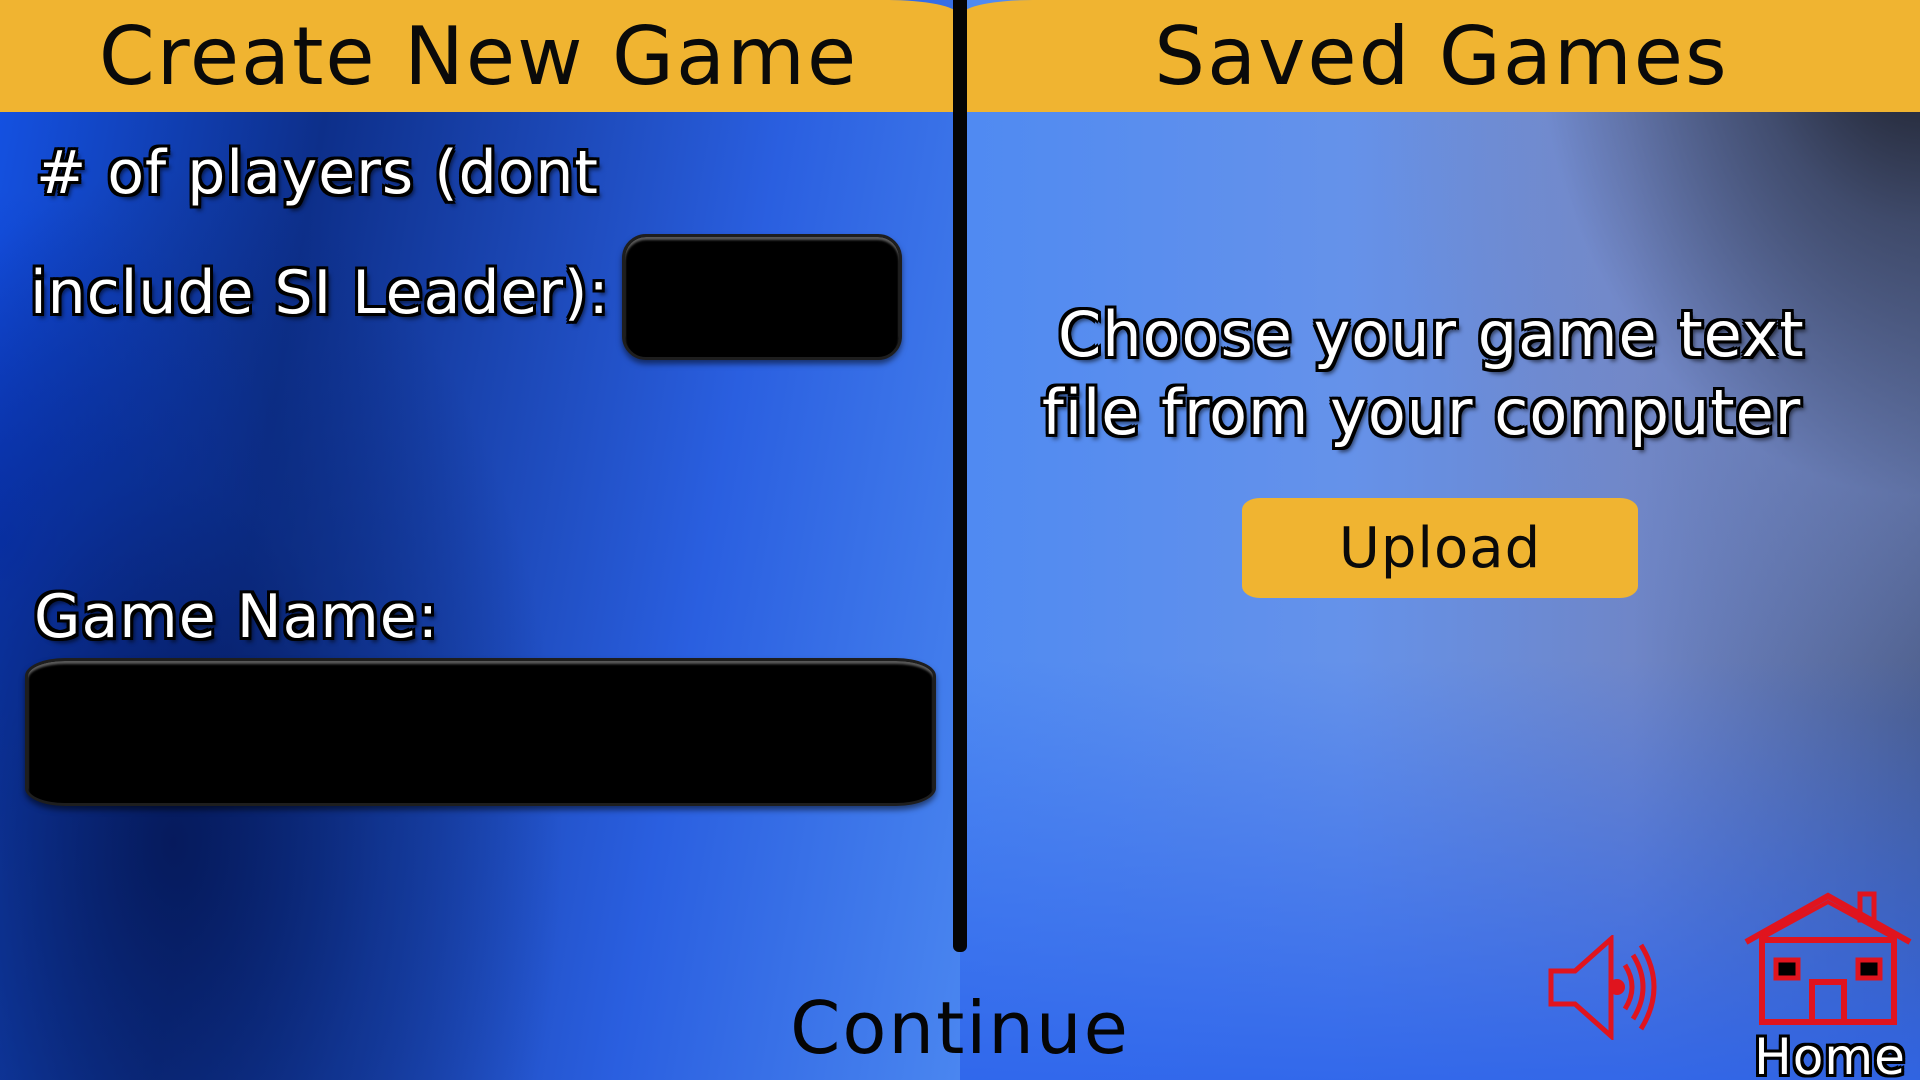  I want to click on home-button: Home, so click(1830, 985).